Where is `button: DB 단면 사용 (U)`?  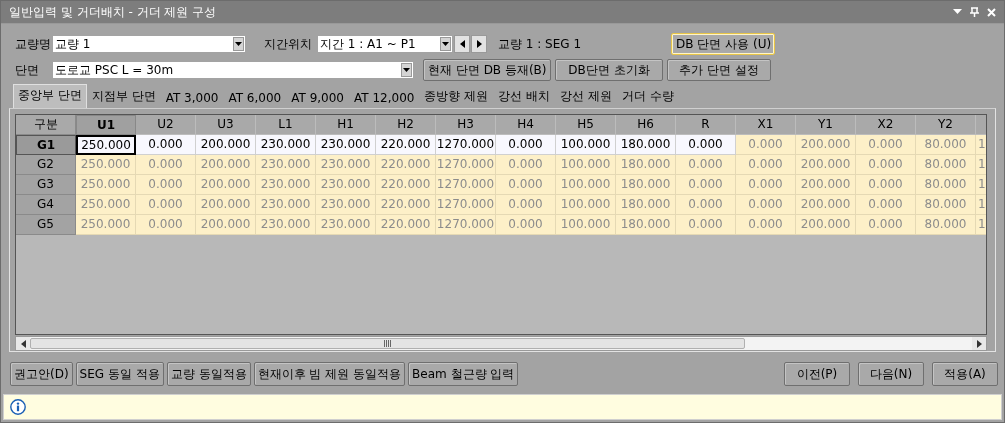 button: DB 단면 사용 (U) is located at coordinates (723, 44).